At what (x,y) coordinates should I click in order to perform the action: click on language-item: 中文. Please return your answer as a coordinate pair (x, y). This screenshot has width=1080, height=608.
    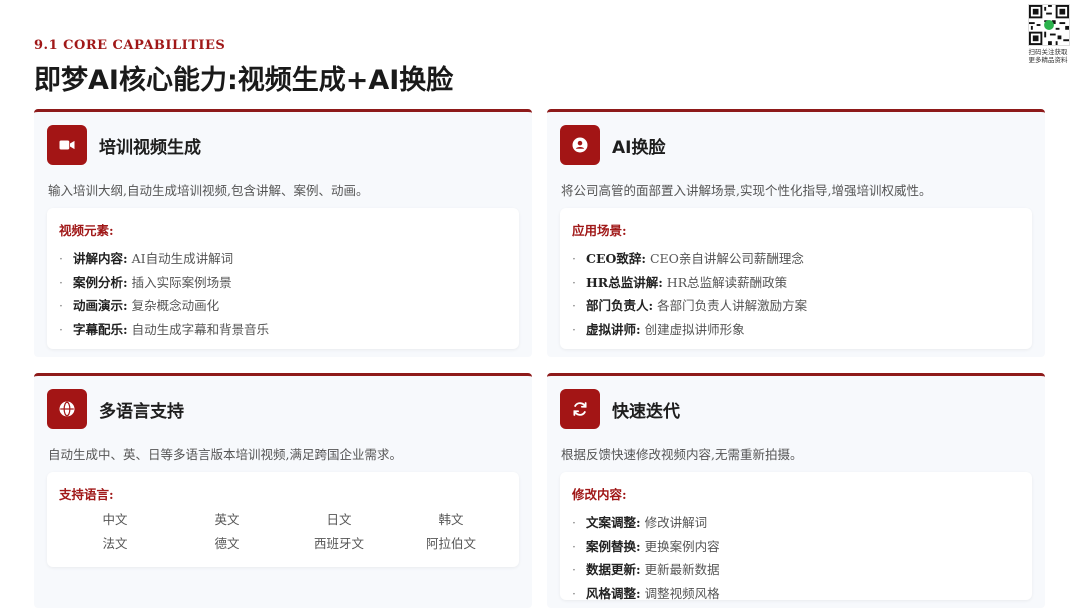
    Looking at the image, I should click on (115, 519).